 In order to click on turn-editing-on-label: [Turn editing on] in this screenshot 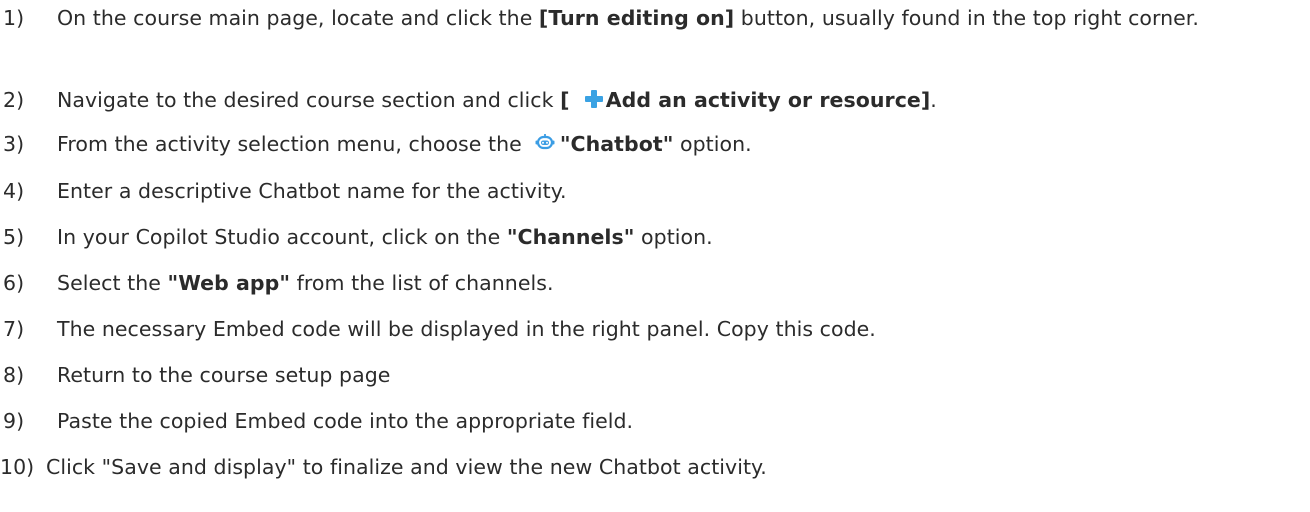, I will do `click(636, 18)`.